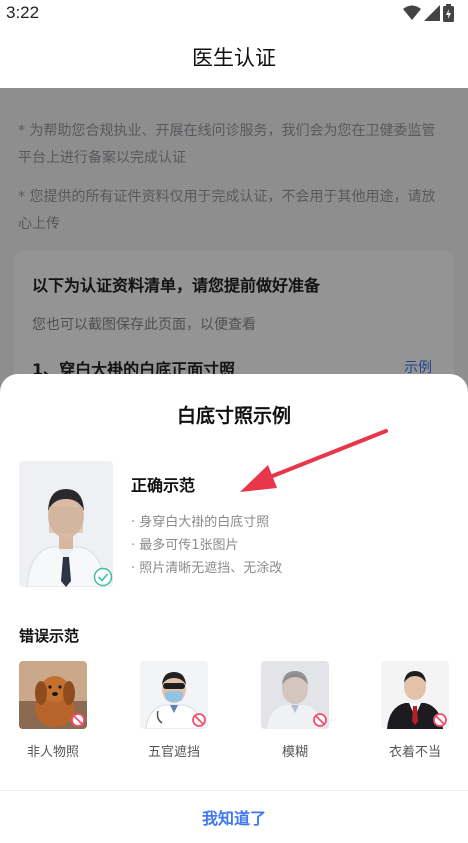 The image size is (468, 843). Describe the element at coordinates (234, 817) in the screenshot. I see `got-it-button: 我知道了` at that location.